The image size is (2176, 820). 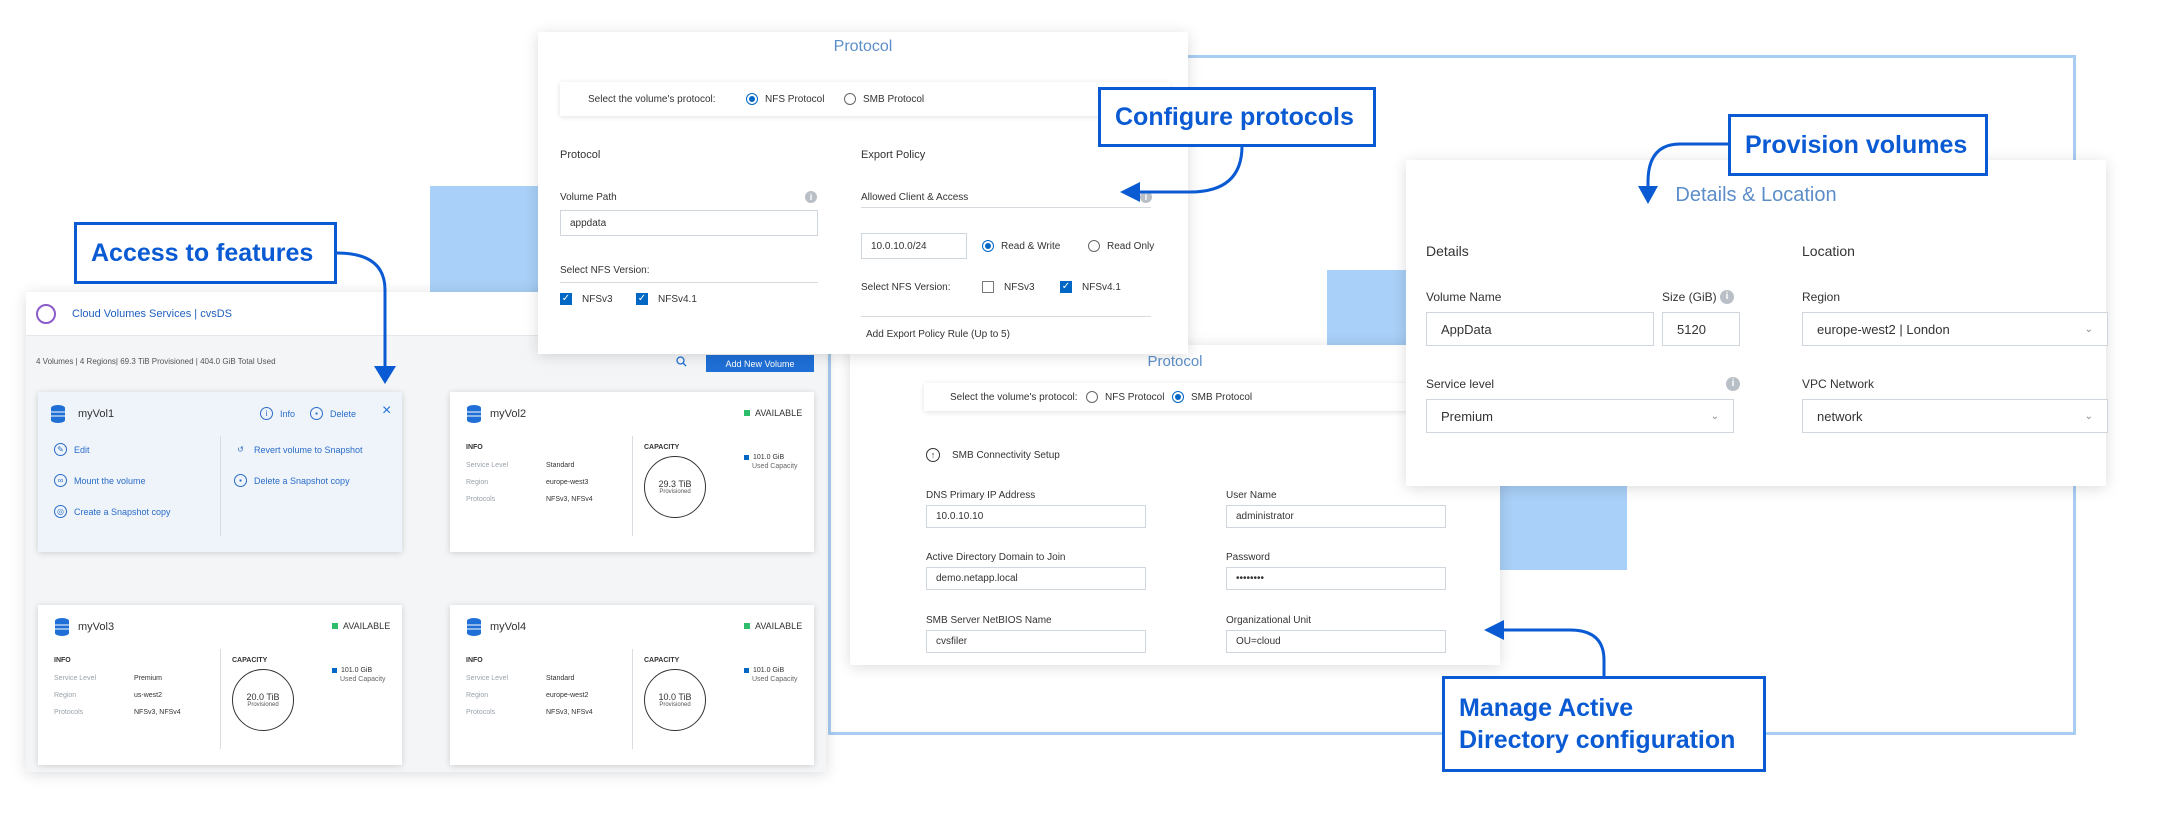 What do you see at coordinates (1553, 652) in the screenshot?
I see `arrow-manage` at bounding box center [1553, 652].